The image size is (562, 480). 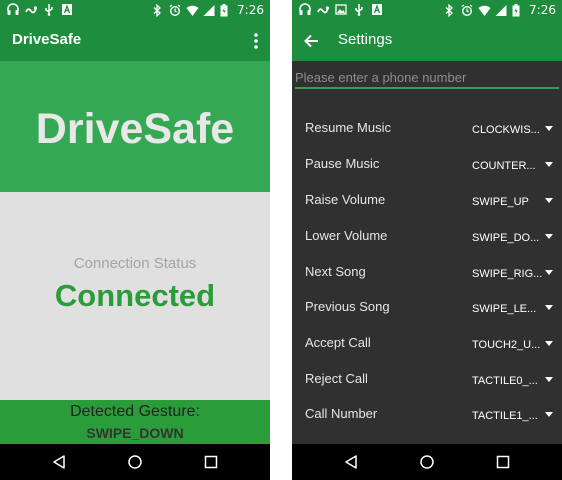 What do you see at coordinates (347, 306) in the screenshot?
I see `setting-label: Previous Song` at bounding box center [347, 306].